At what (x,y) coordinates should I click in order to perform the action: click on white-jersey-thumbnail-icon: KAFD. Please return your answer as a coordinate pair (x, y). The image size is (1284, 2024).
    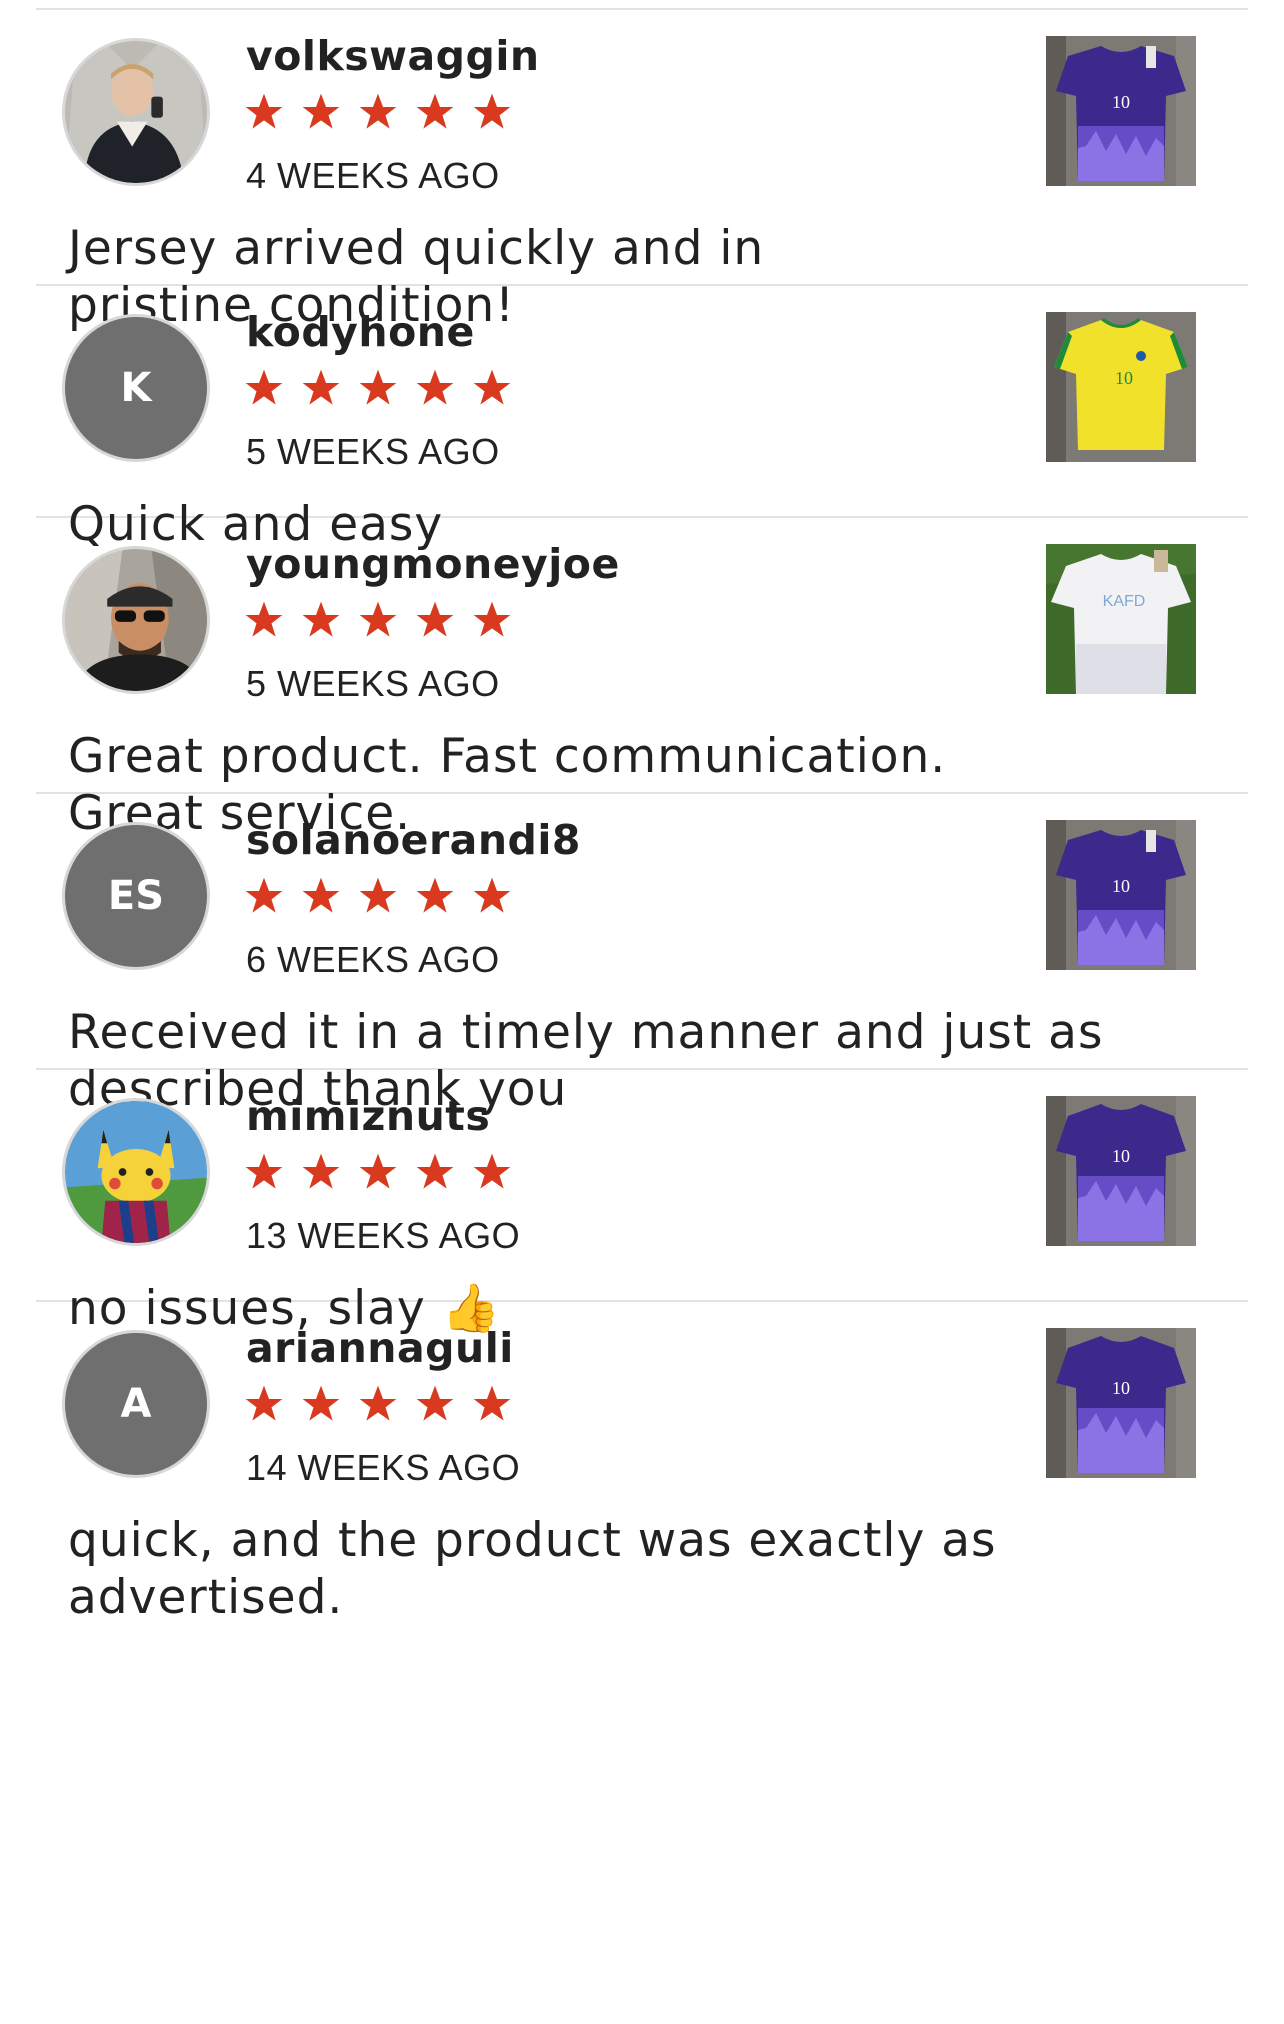
    Looking at the image, I should click on (1121, 619).